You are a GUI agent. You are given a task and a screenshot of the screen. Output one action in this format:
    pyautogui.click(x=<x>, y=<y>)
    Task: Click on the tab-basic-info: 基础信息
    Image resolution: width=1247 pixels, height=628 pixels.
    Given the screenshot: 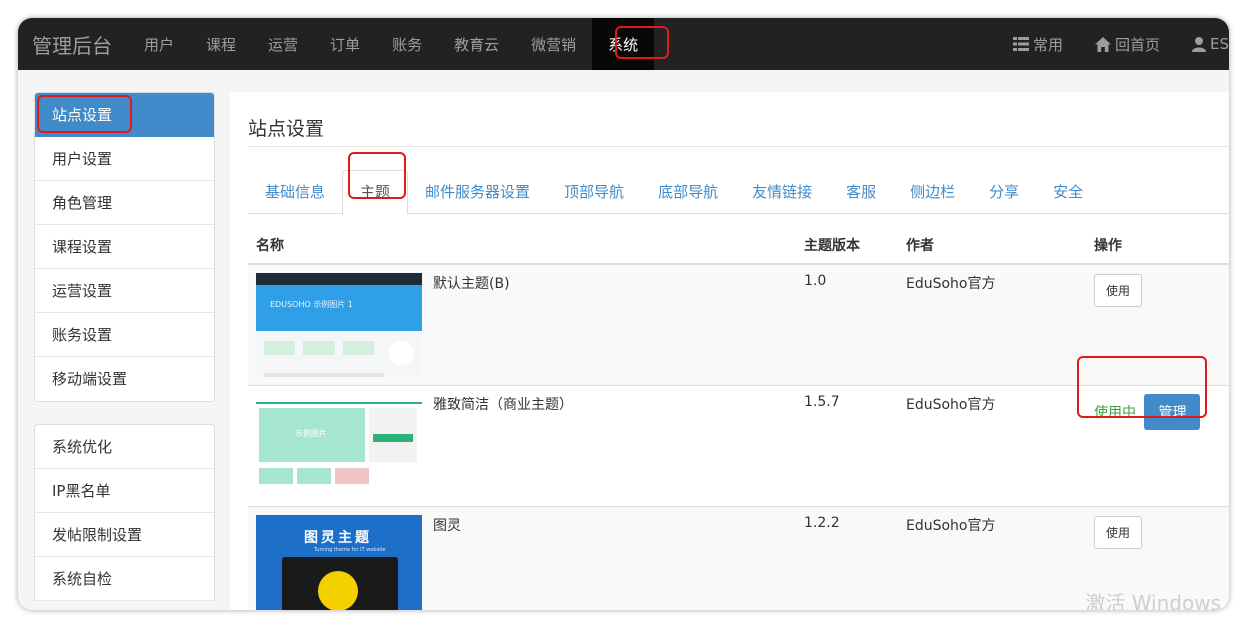 What is the action you would take?
    pyautogui.click(x=295, y=192)
    